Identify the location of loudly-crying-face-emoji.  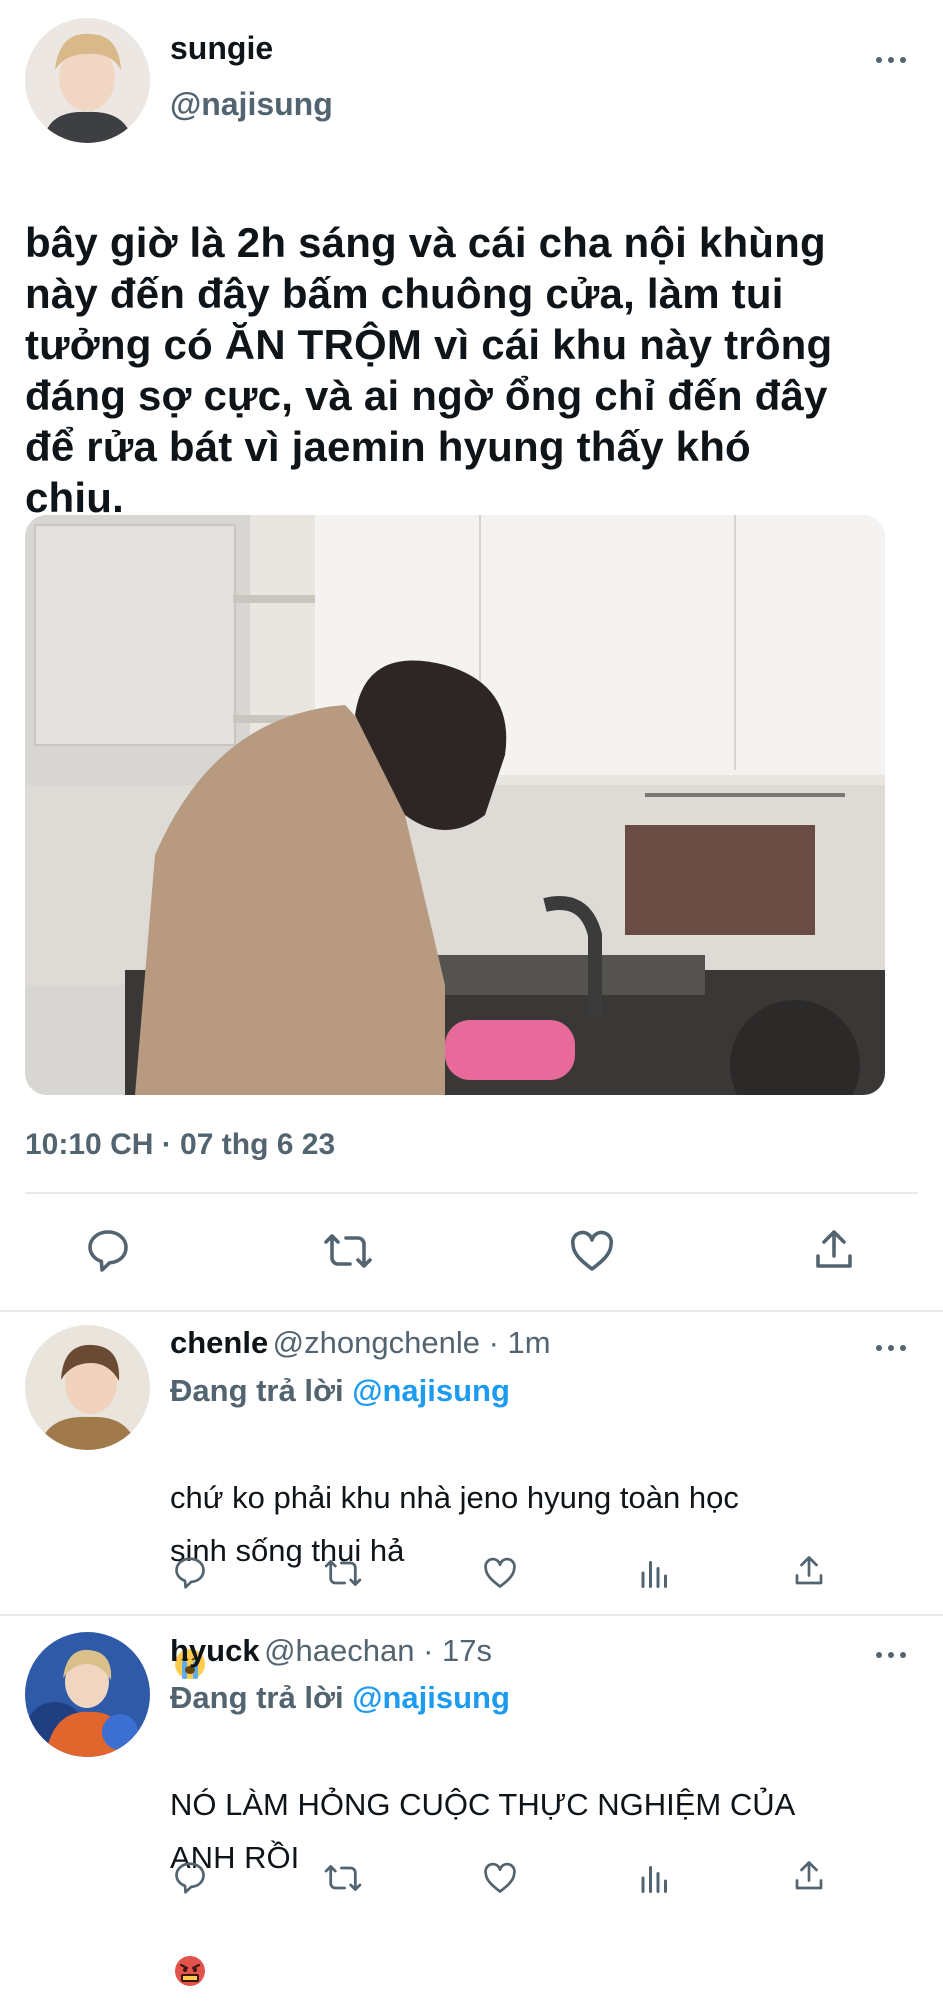
(190, 1634).